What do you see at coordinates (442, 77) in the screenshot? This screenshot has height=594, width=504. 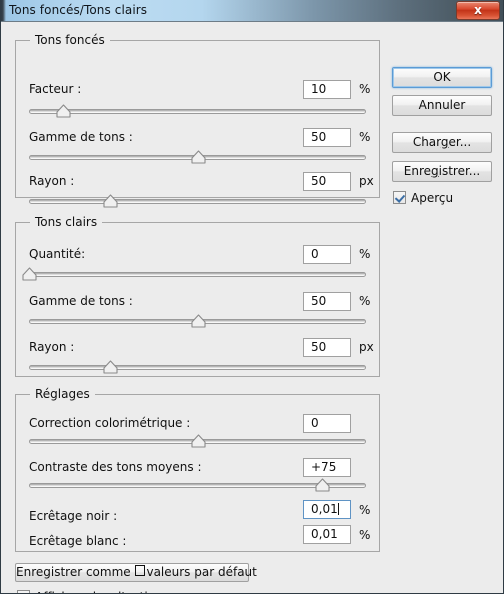 I see `ok-button: OK` at bounding box center [442, 77].